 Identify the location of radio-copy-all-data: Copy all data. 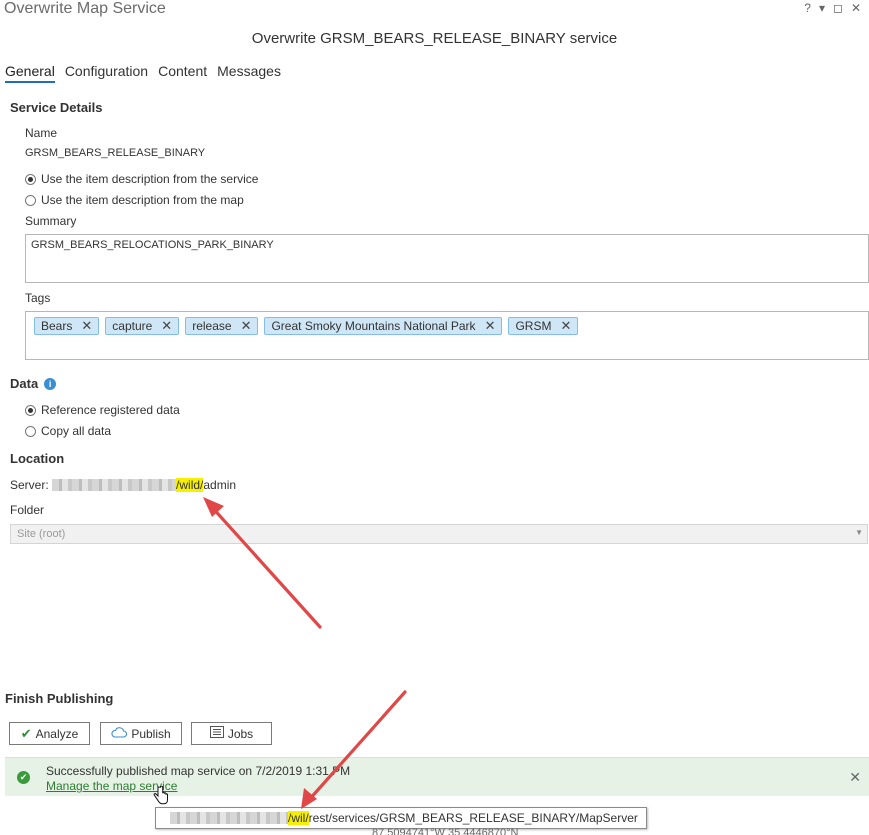
(68, 431).